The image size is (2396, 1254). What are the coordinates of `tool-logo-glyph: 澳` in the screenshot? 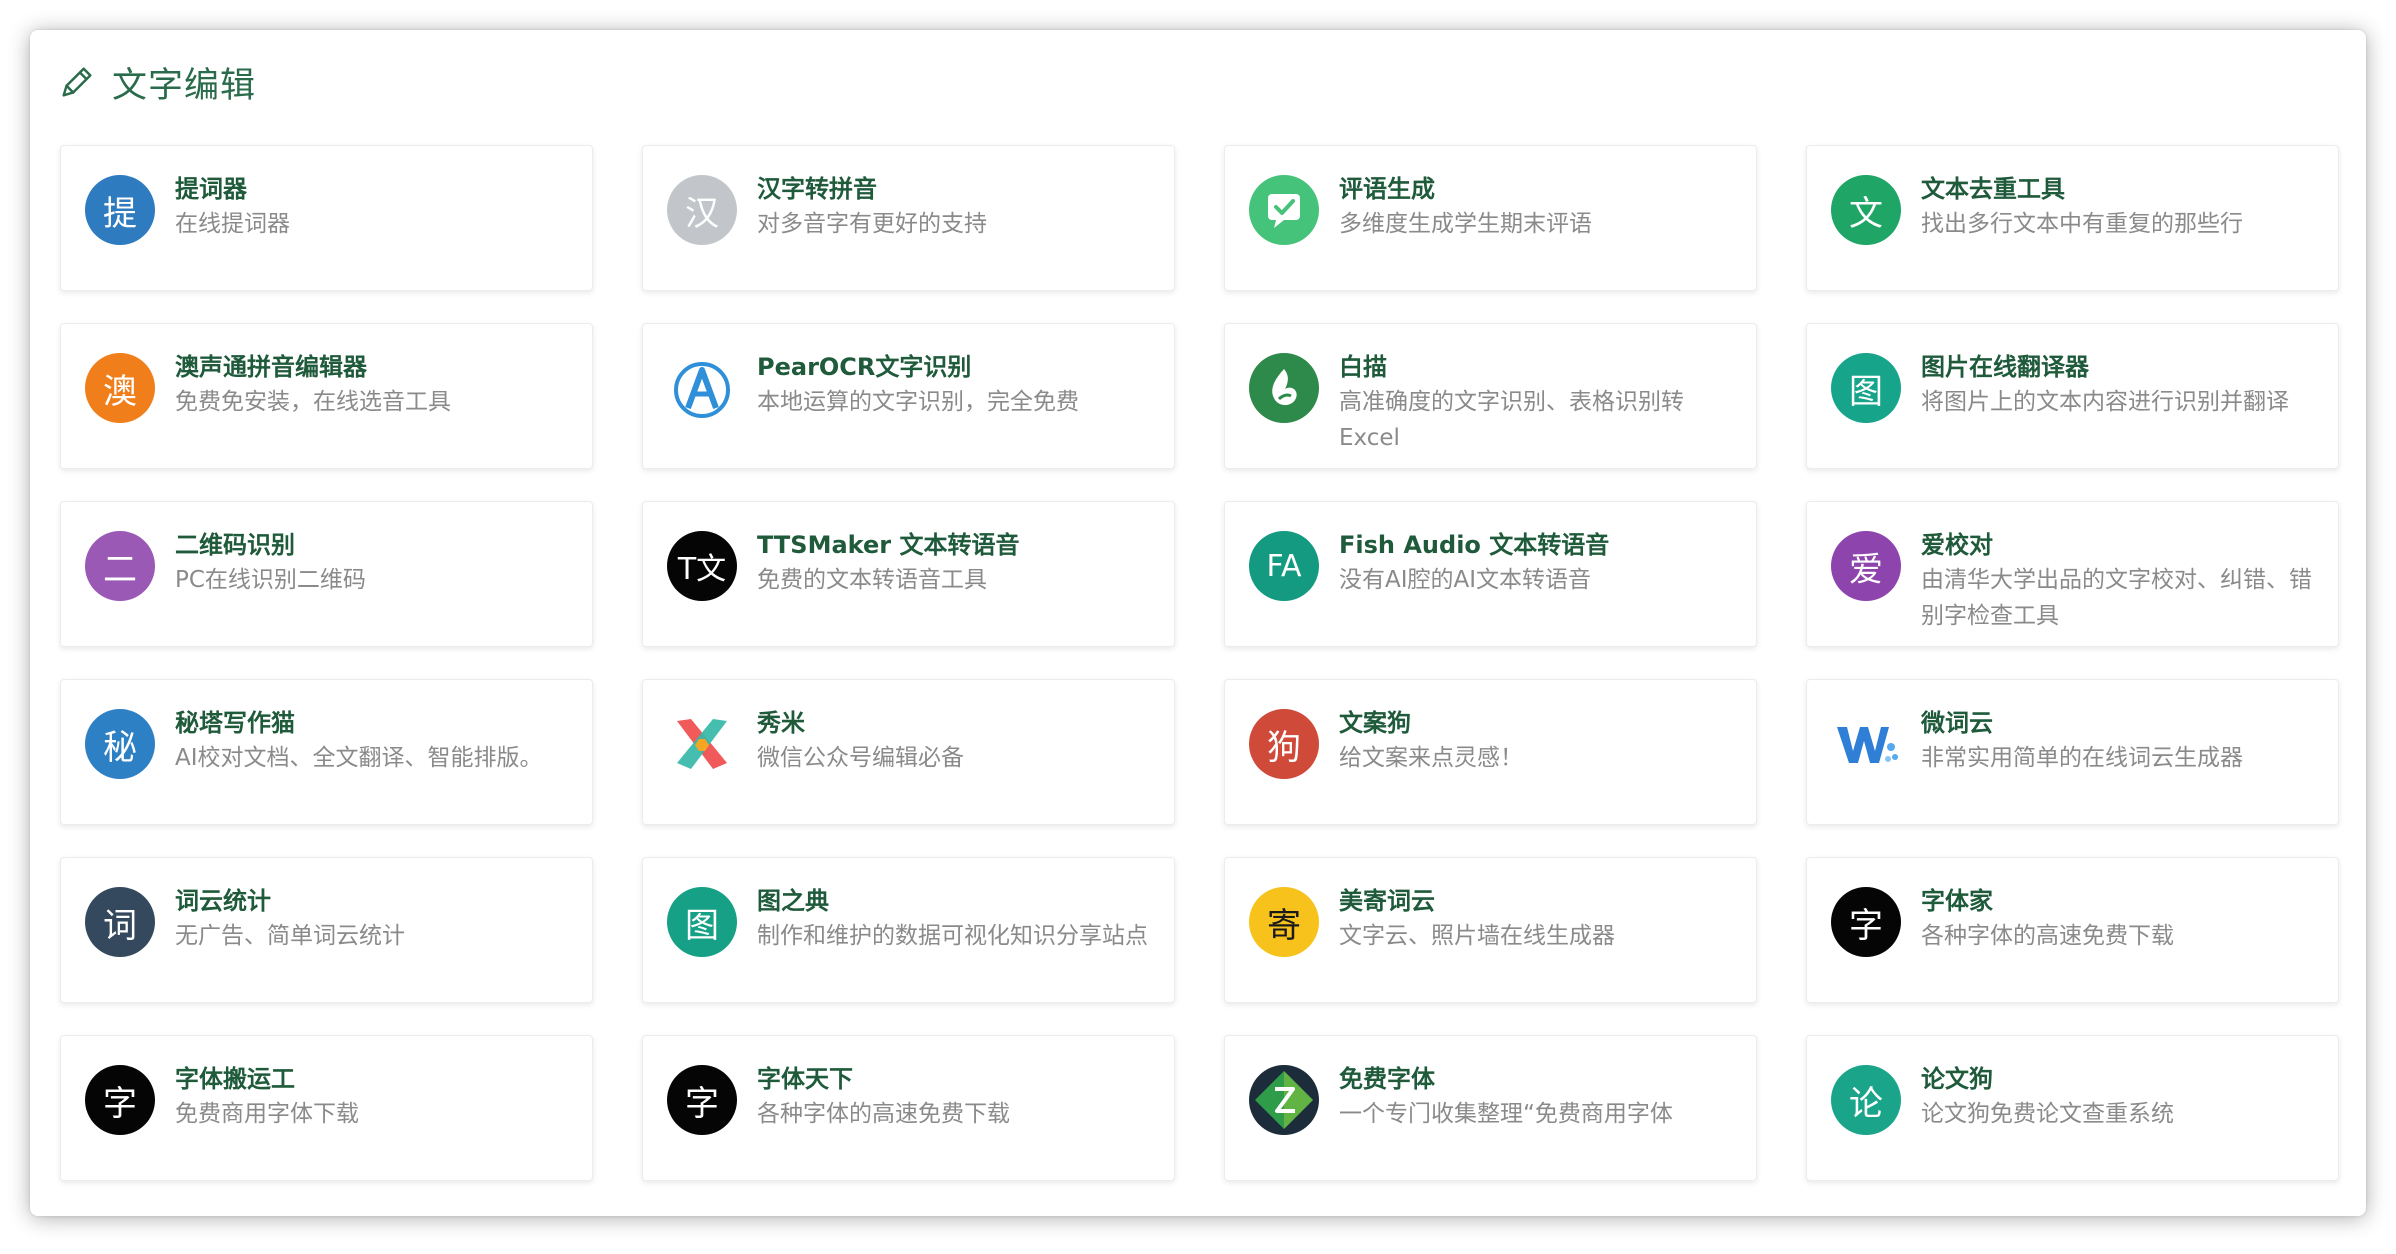 It's located at (120, 391).